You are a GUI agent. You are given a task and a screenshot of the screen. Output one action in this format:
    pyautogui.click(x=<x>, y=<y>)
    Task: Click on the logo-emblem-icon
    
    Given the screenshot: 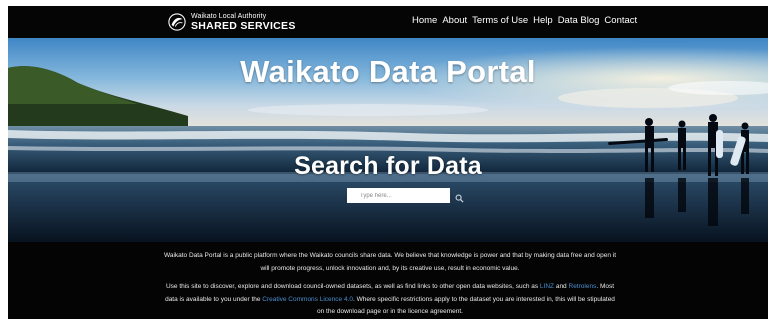 What is the action you would take?
    pyautogui.click(x=177, y=22)
    